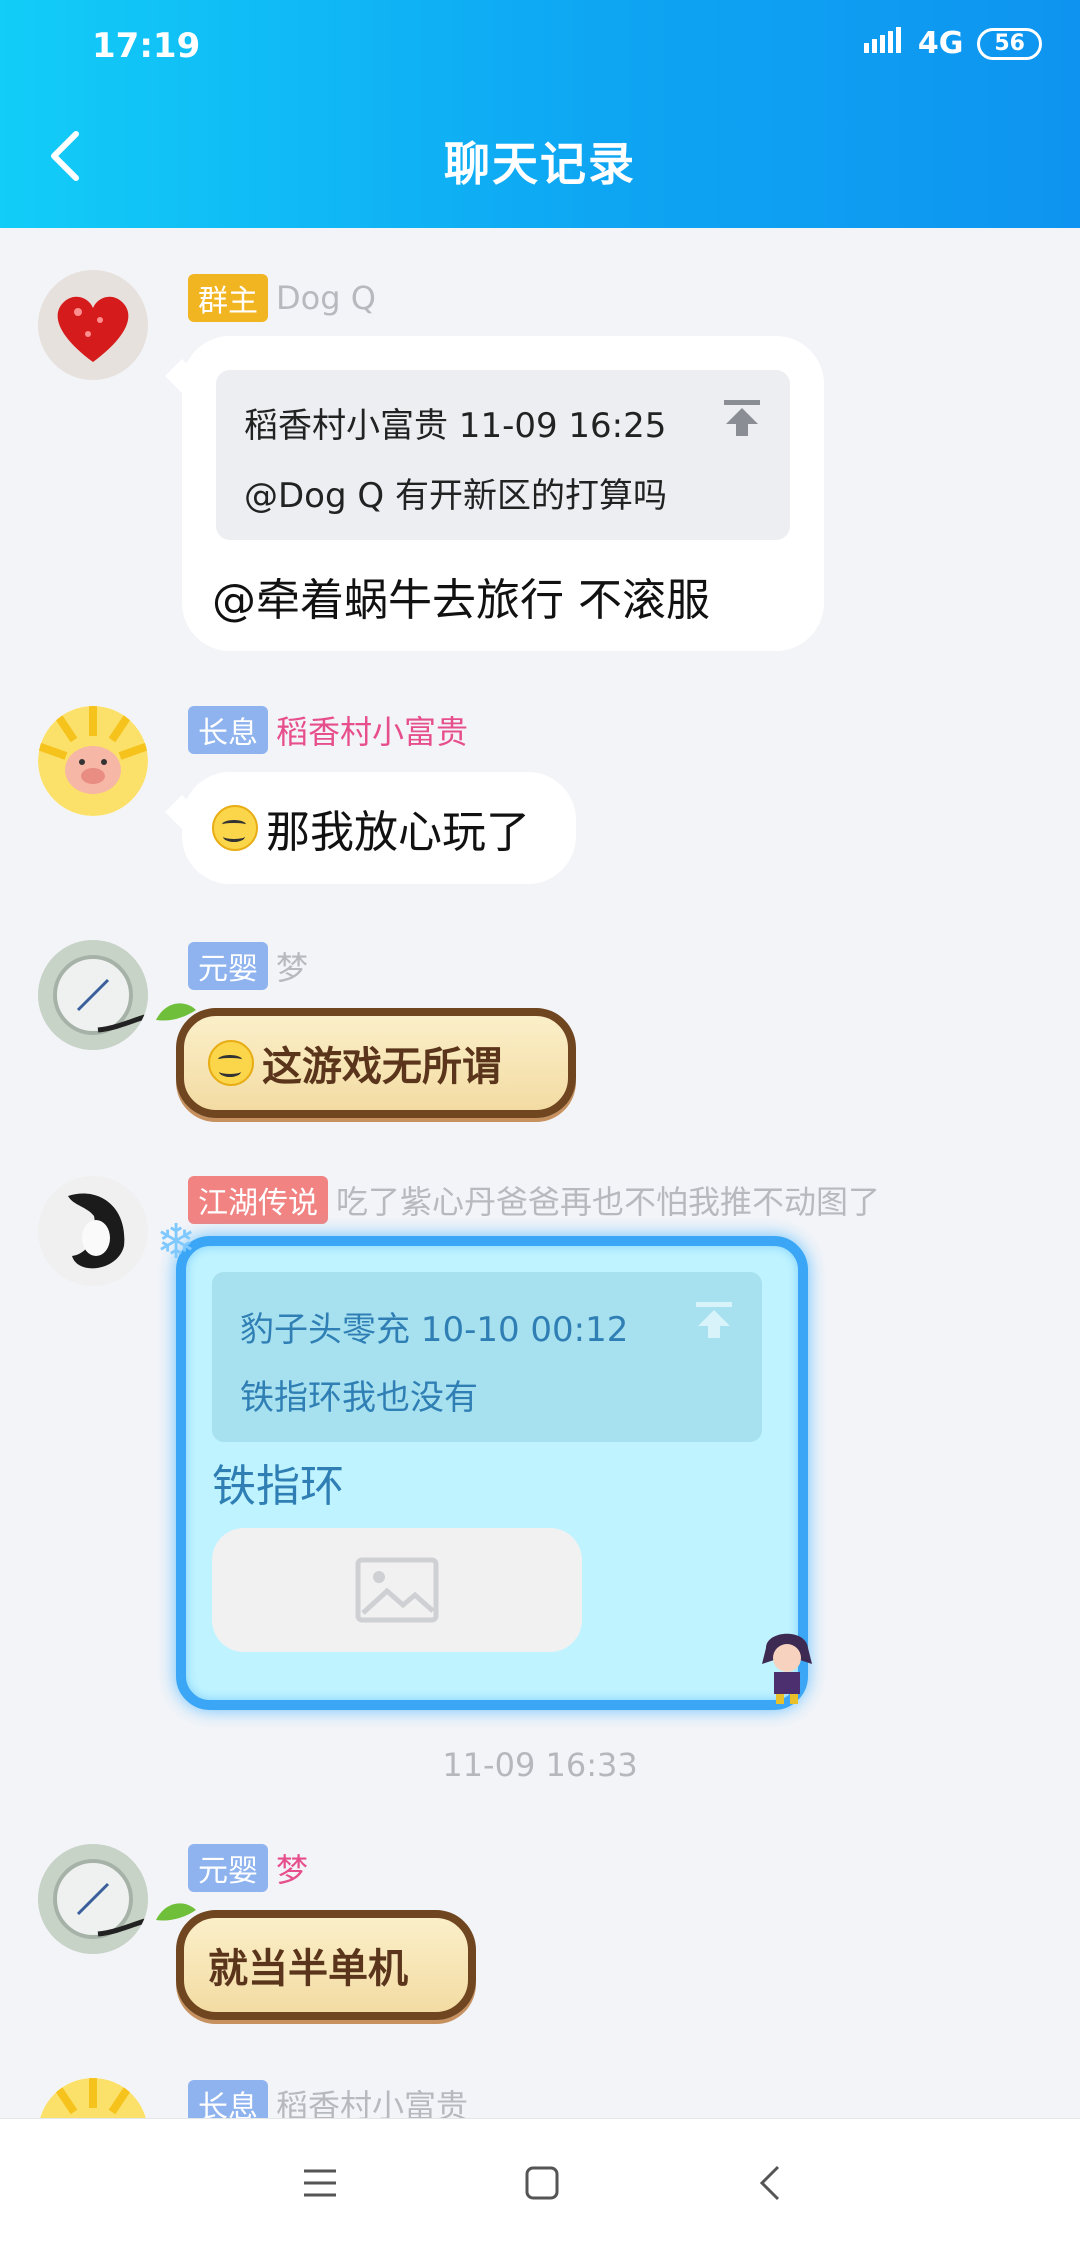 The height and width of the screenshot is (2249, 1080). I want to click on sender-line: 长息 稻香村小富贵, so click(328, 730).